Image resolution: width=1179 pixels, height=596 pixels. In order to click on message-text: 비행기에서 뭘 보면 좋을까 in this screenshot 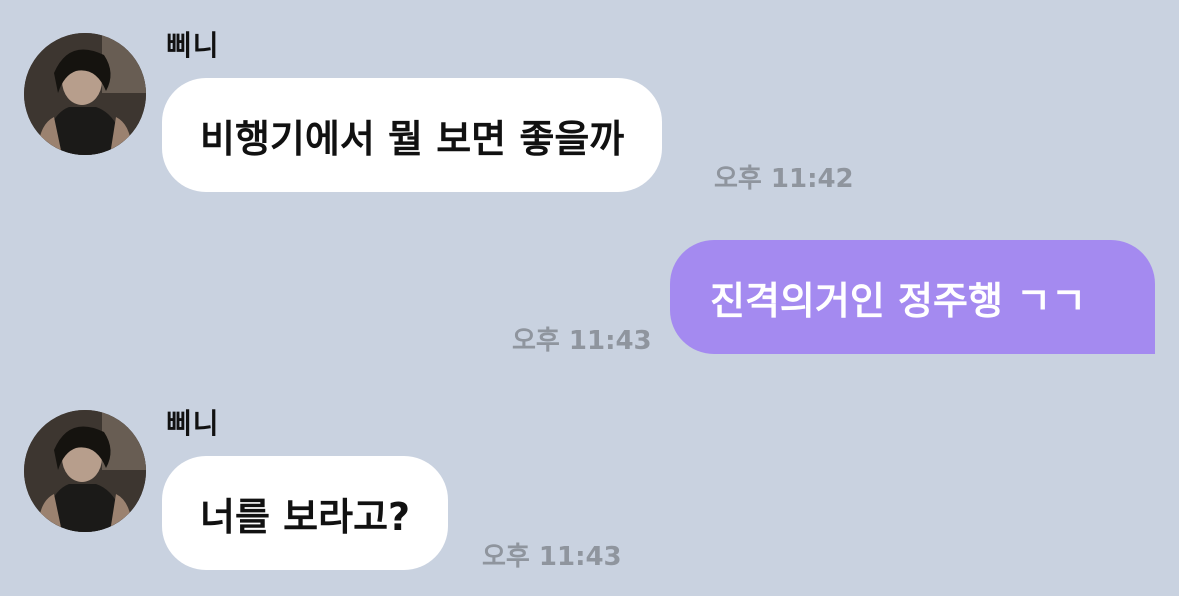, I will do `click(412, 138)`.